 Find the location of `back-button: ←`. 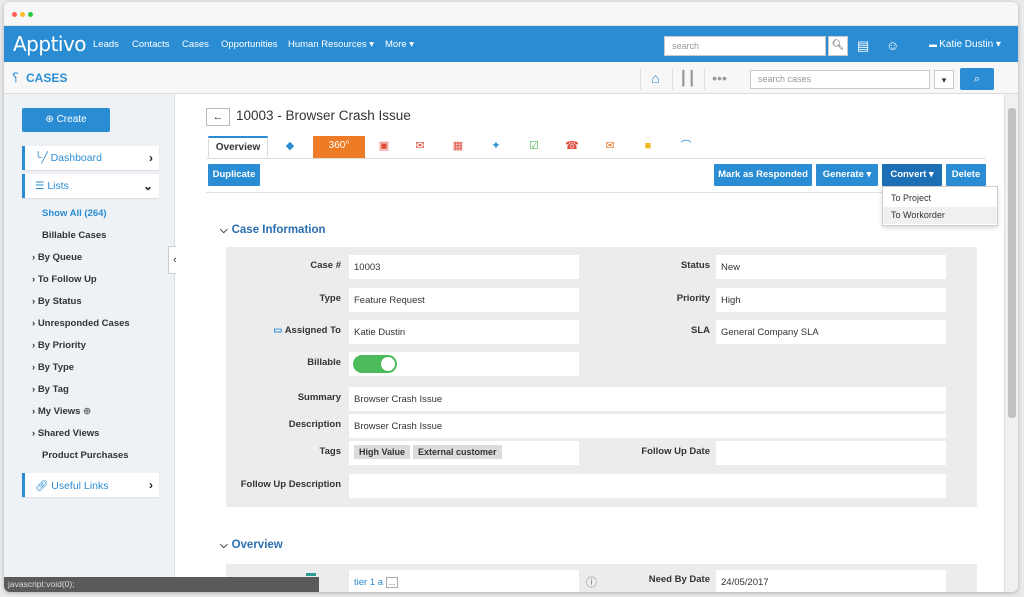

back-button: ← is located at coordinates (218, 117).